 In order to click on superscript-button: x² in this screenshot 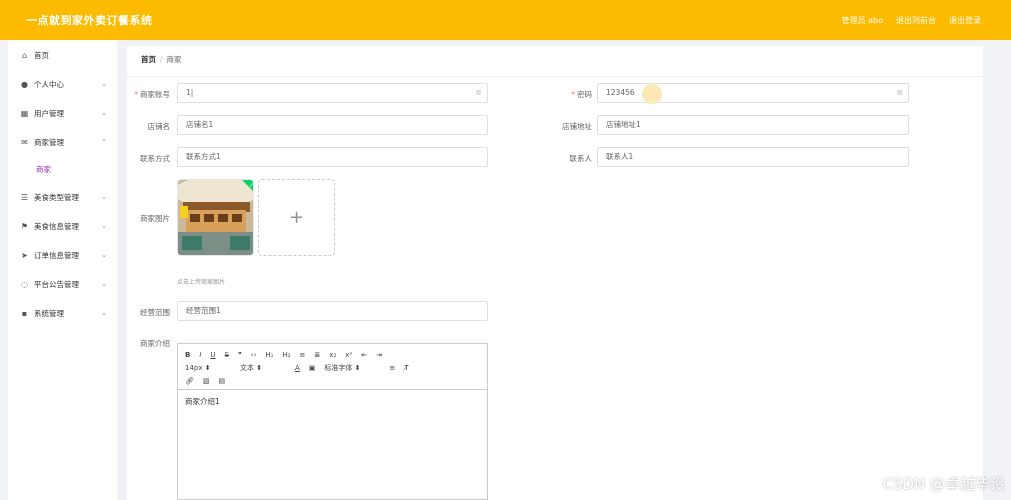, I will do `click(348, 355)`.